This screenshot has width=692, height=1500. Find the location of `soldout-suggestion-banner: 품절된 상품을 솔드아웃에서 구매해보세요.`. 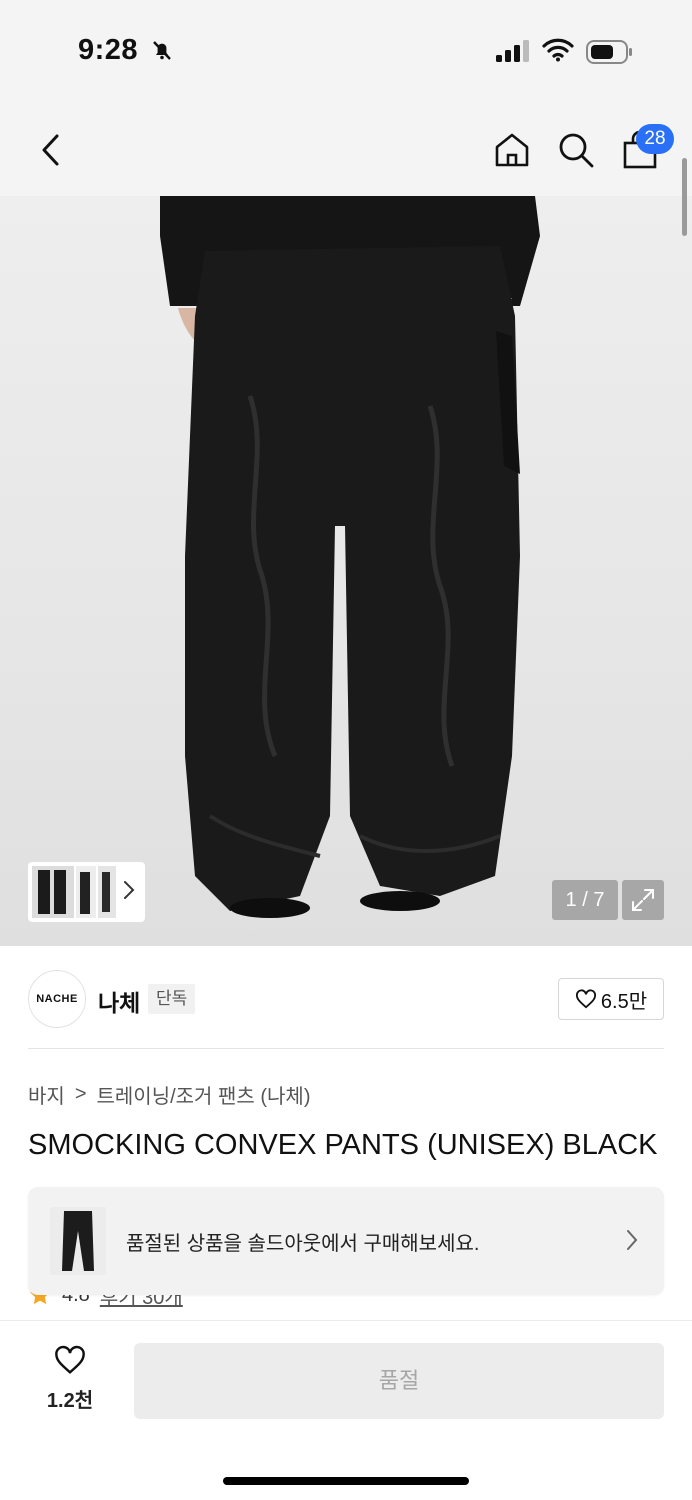

soldout-suggestion-banner: 품절된 상품을 솔드아웃에서 구매해보세요. is located at coordinates (346, 1241).